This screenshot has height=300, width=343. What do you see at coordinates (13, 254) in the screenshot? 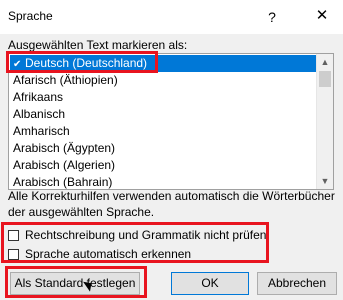
I see `auto-detect-checkbox` at bounding box center [13, 254].